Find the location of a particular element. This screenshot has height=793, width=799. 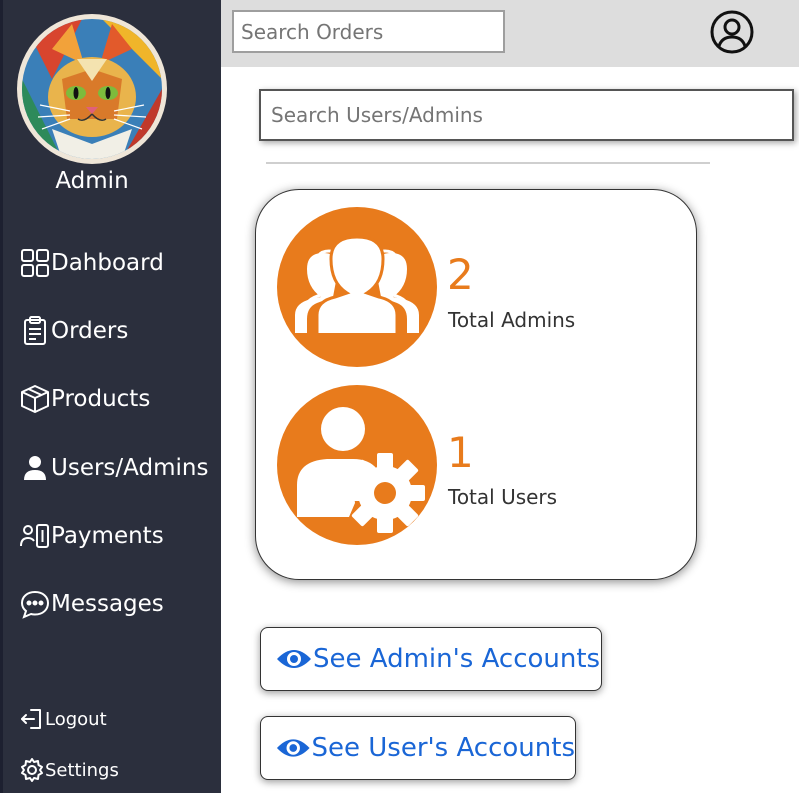

sidebar-item-label: Products is located at coordinates (101, 399).